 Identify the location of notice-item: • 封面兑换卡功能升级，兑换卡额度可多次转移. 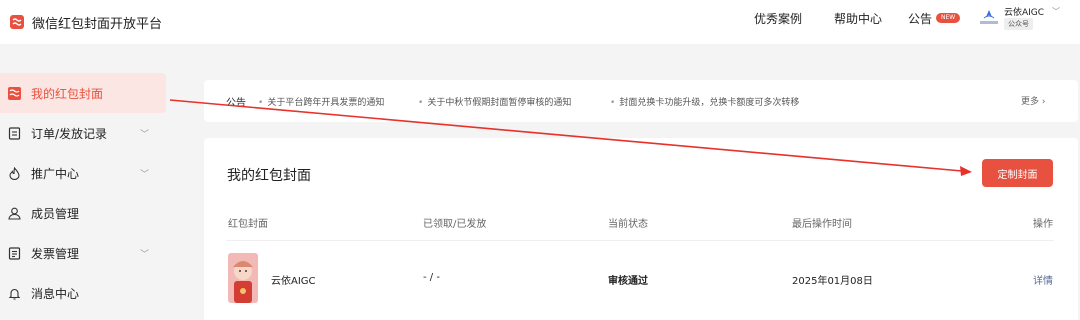
(704, 101).